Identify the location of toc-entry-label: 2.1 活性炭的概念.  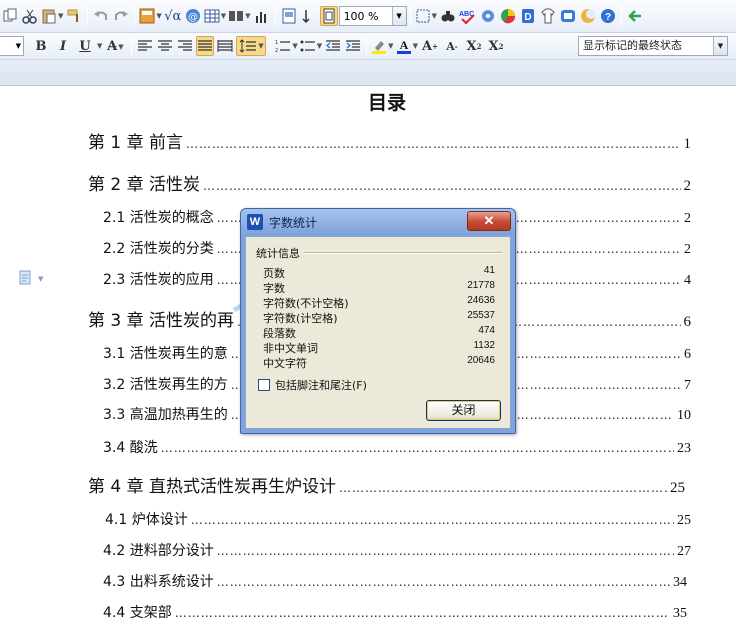
(158, 218).